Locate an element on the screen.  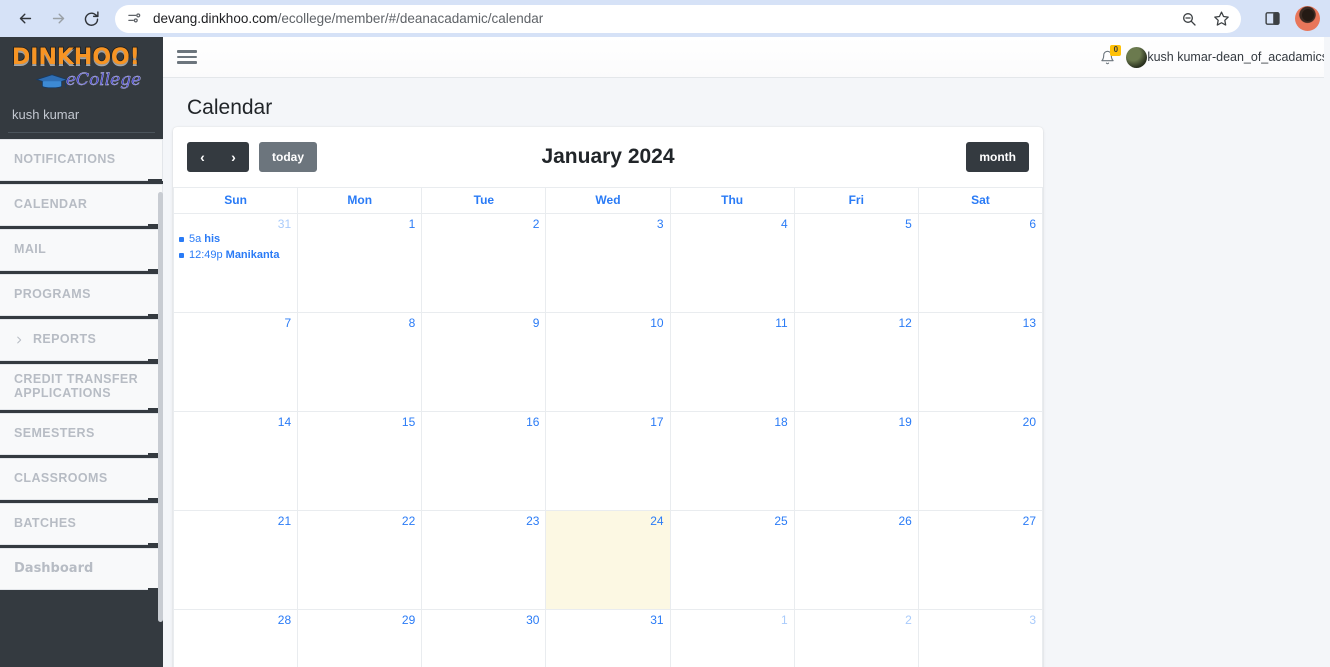
calendar-day-cell: 31 is located at coordinates (608, 638).